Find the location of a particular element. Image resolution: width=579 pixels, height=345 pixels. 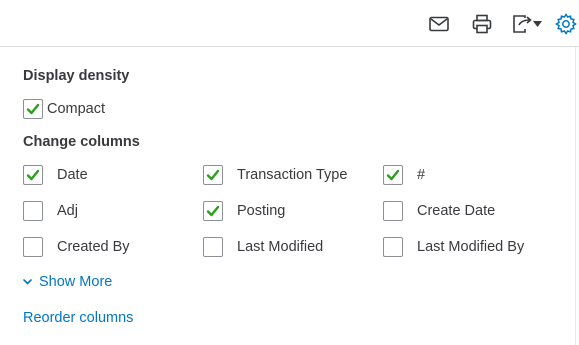

compact-option: Compact is located at coordinates (64, 109).